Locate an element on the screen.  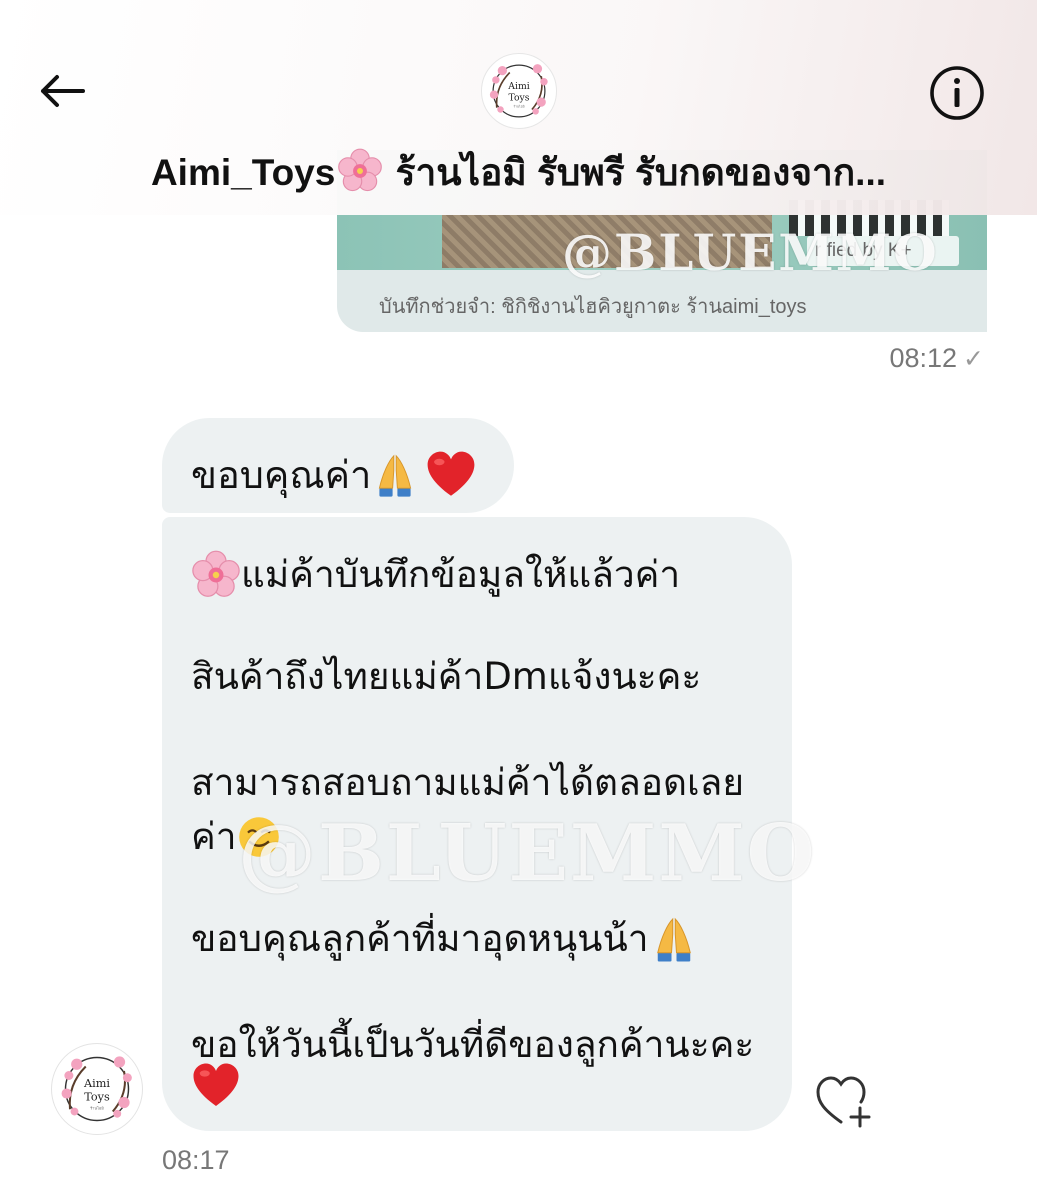
message-line: สินค้าถึงไทยแม่ค้าDmแจ้งนะคะ is located at coordinates (446, 676).